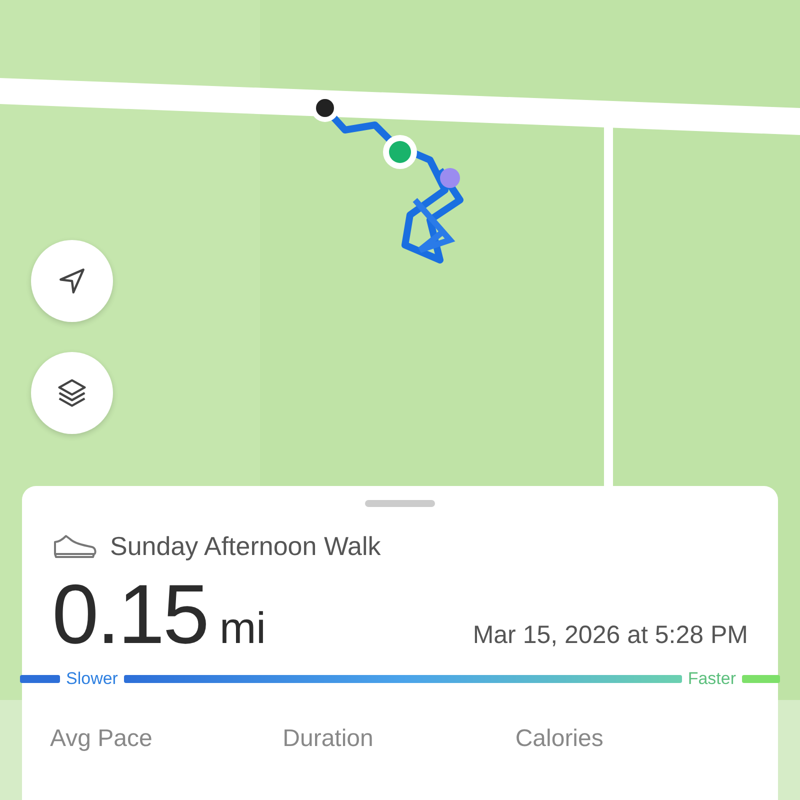 This screenshot has width=800, height=800. I want to click on fast-pace-bar, so click(761, 679).